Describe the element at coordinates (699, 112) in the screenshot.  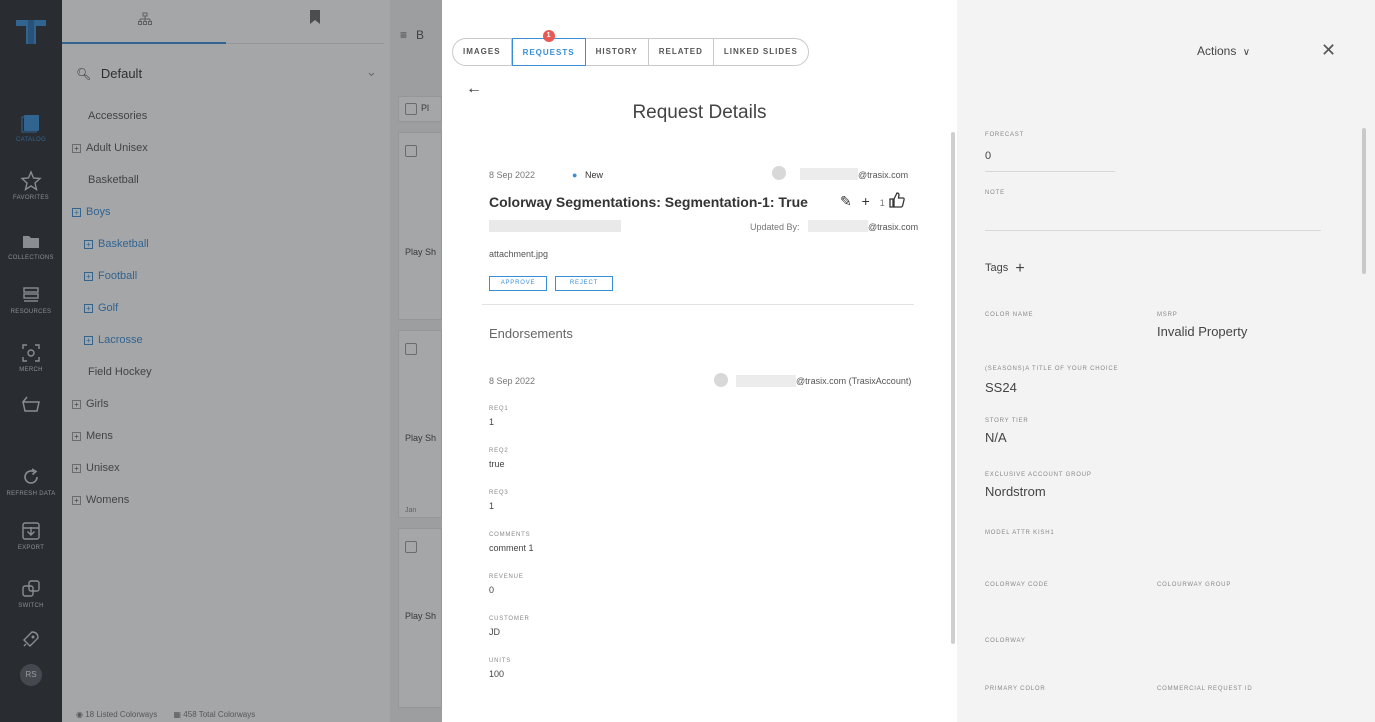
I see `page-title: Request Details` at that location.